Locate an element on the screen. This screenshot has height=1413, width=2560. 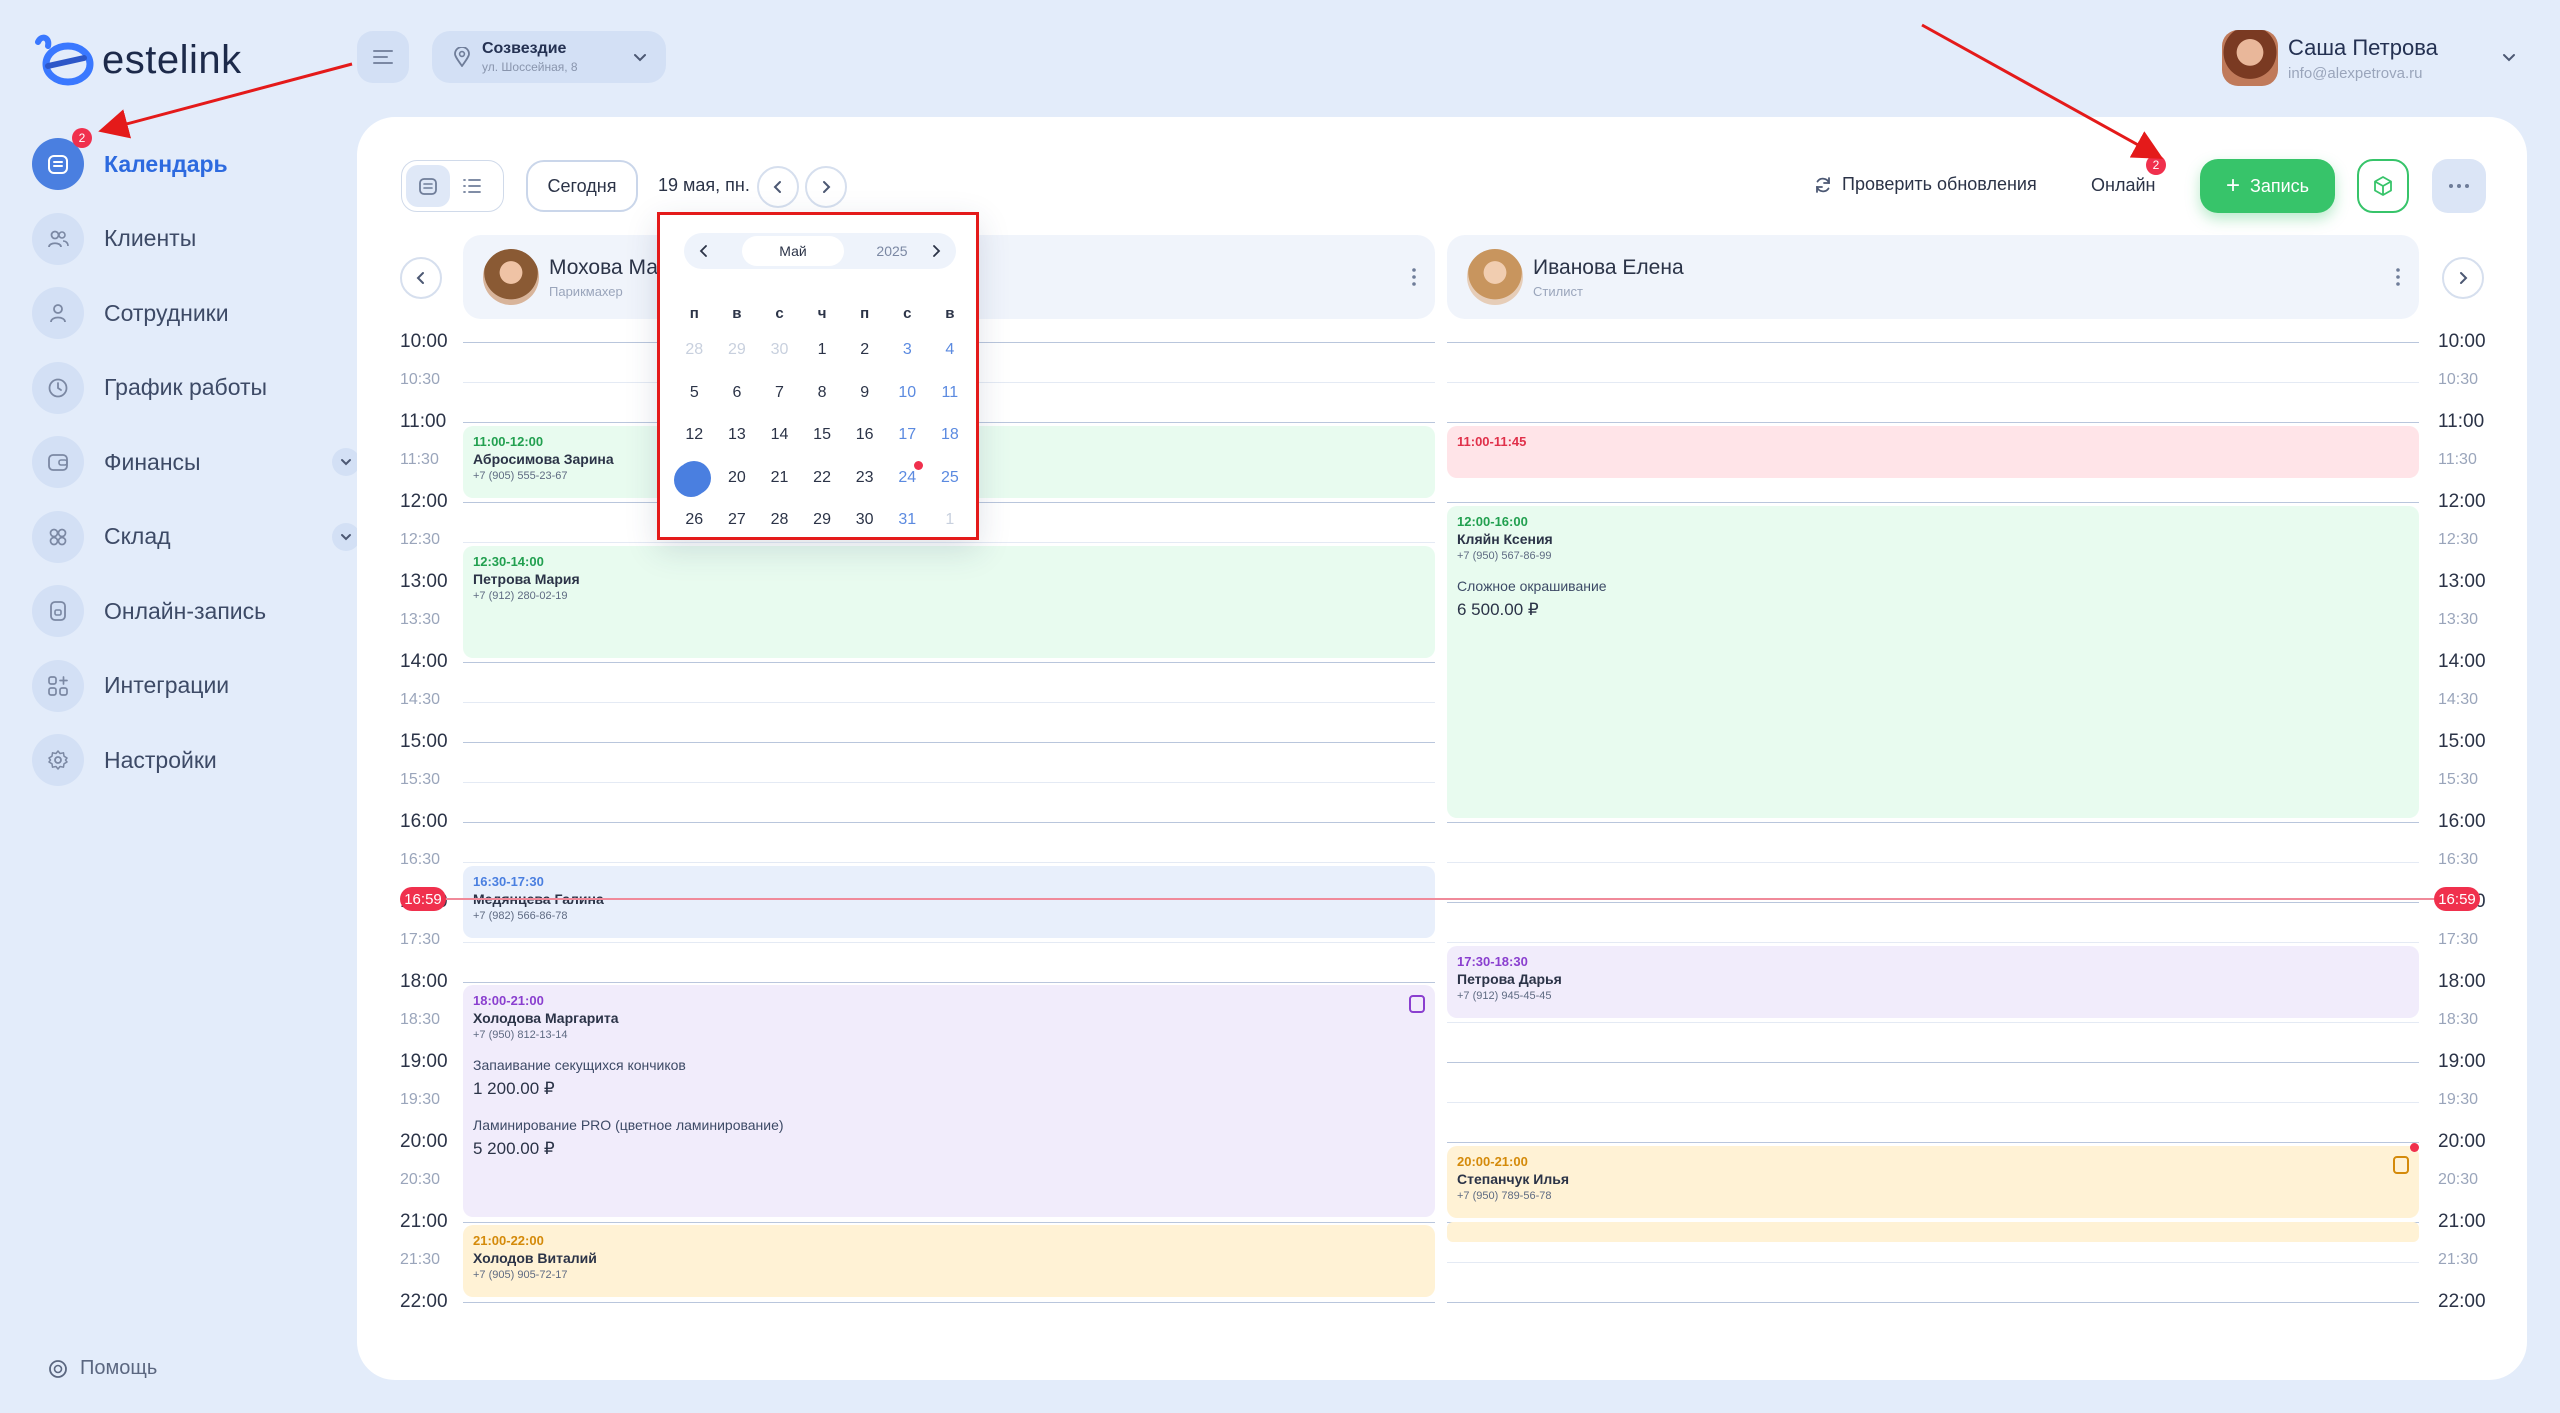
day-cell: 21 is located at coordinates (779, 478).